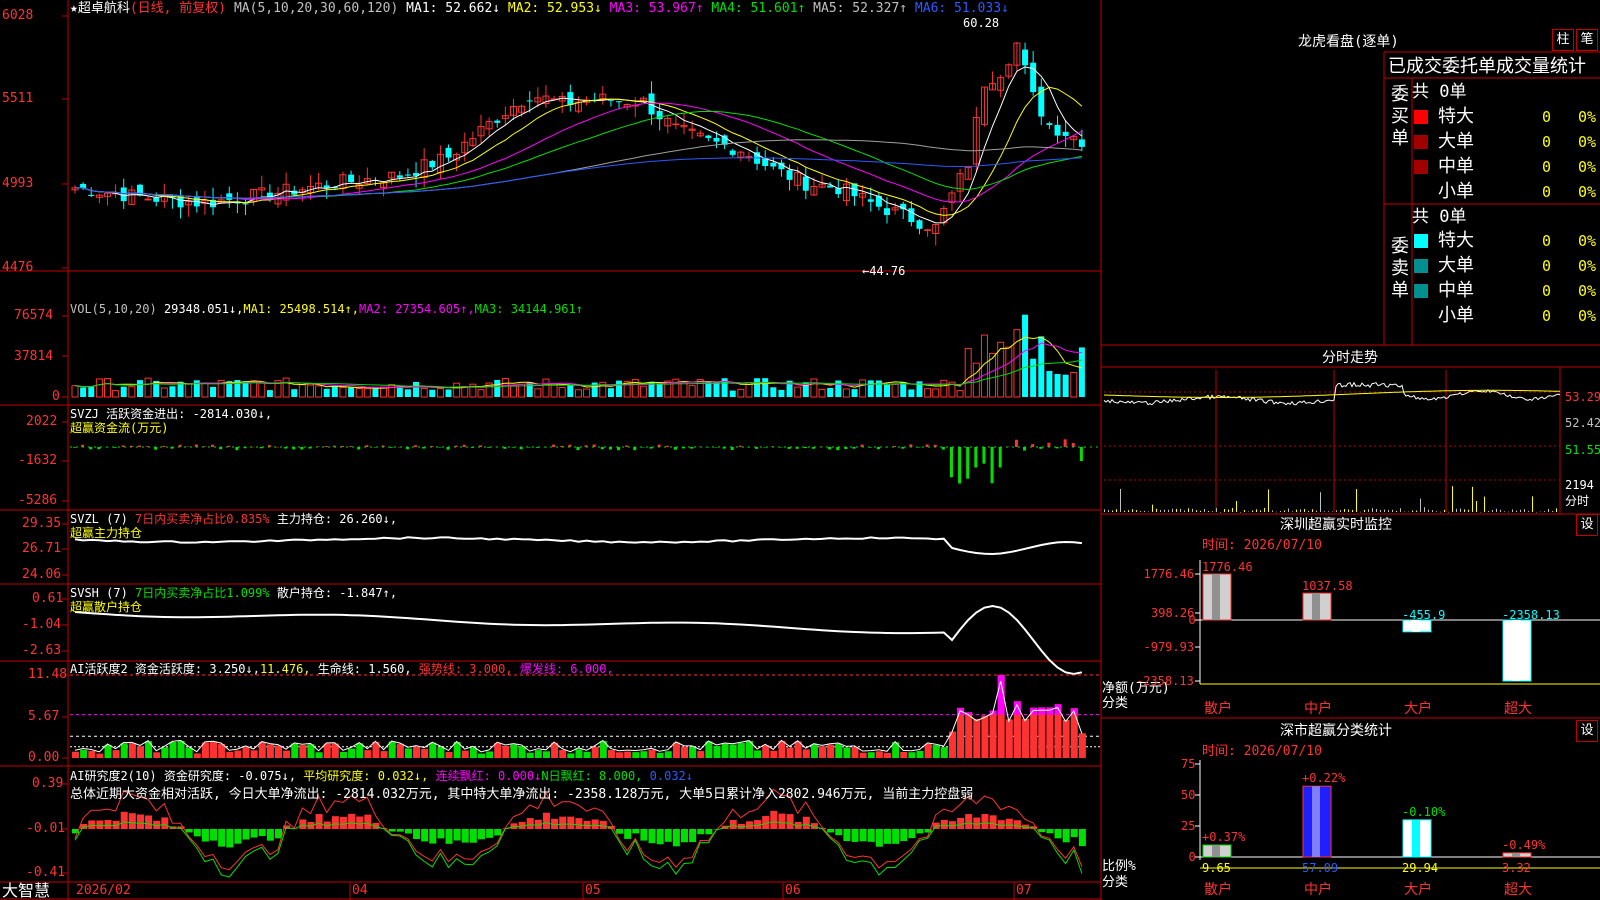 This screenshot has width=1600, height=900. What do you see at coordinates (1318, 709) in the screenshot?
I see `sz-monitor-cat-1: 中户` at bounding box center [1318, 709].